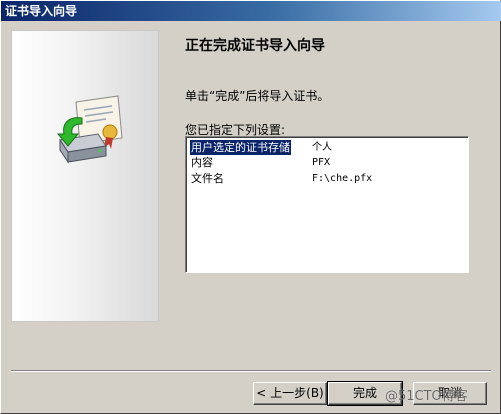  I want to click on watermark: @51CTO博客, so click(426, 396).